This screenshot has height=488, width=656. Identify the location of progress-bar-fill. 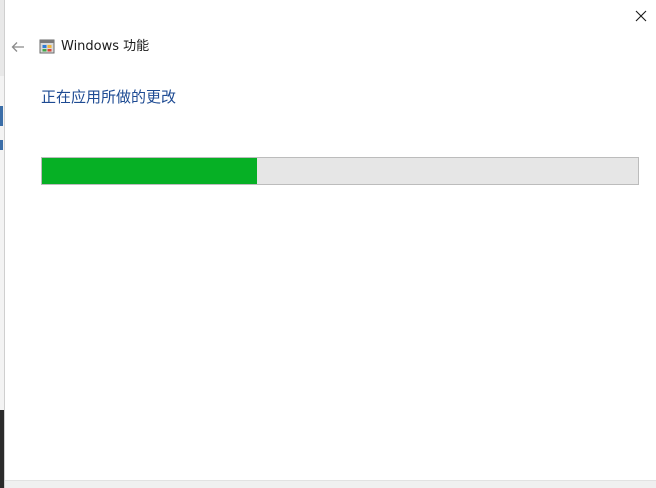
(149, 171).